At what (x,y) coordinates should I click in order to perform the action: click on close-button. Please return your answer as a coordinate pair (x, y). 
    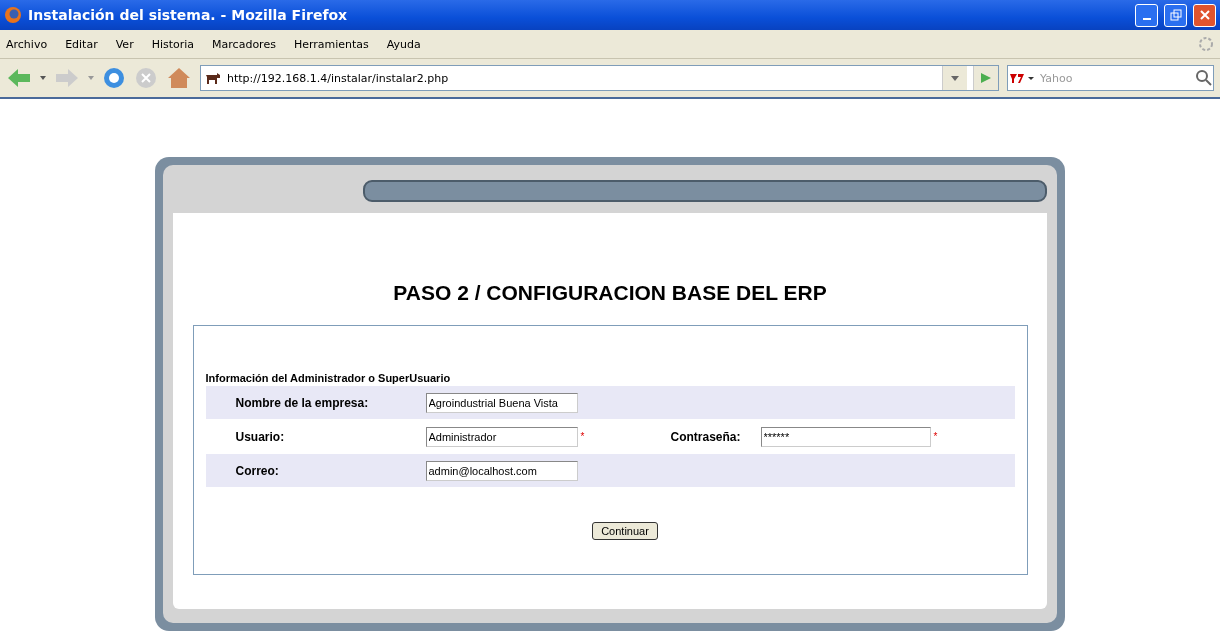
    Looking at the image, I should click on (1204, 15).